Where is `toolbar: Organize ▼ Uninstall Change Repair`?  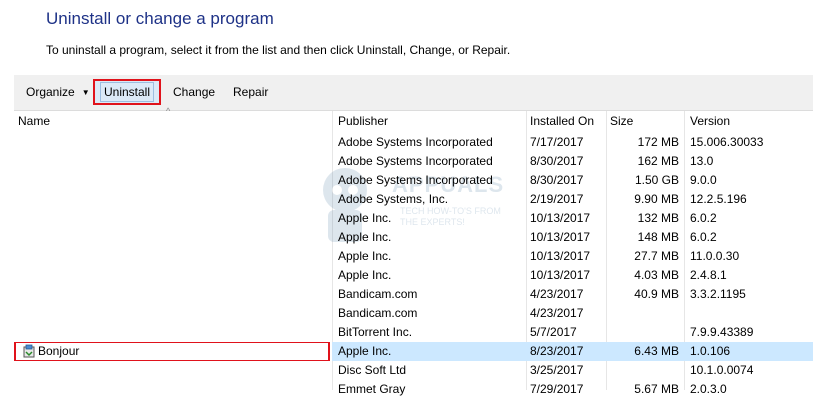 toolbar: Organize ▼ Uninstall Change Repair is located at coordinates (413, 93).